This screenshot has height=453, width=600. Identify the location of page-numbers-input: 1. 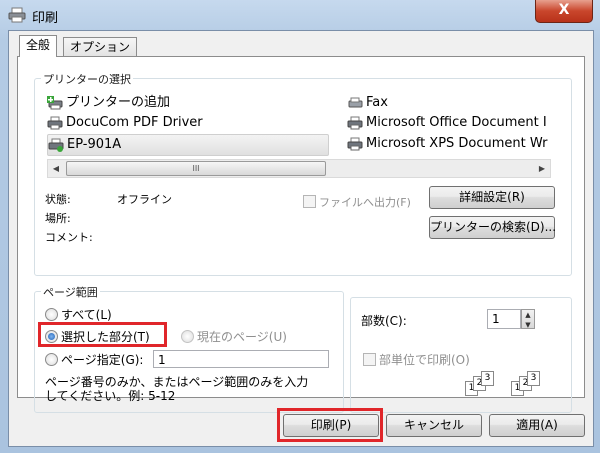
(241, 359).